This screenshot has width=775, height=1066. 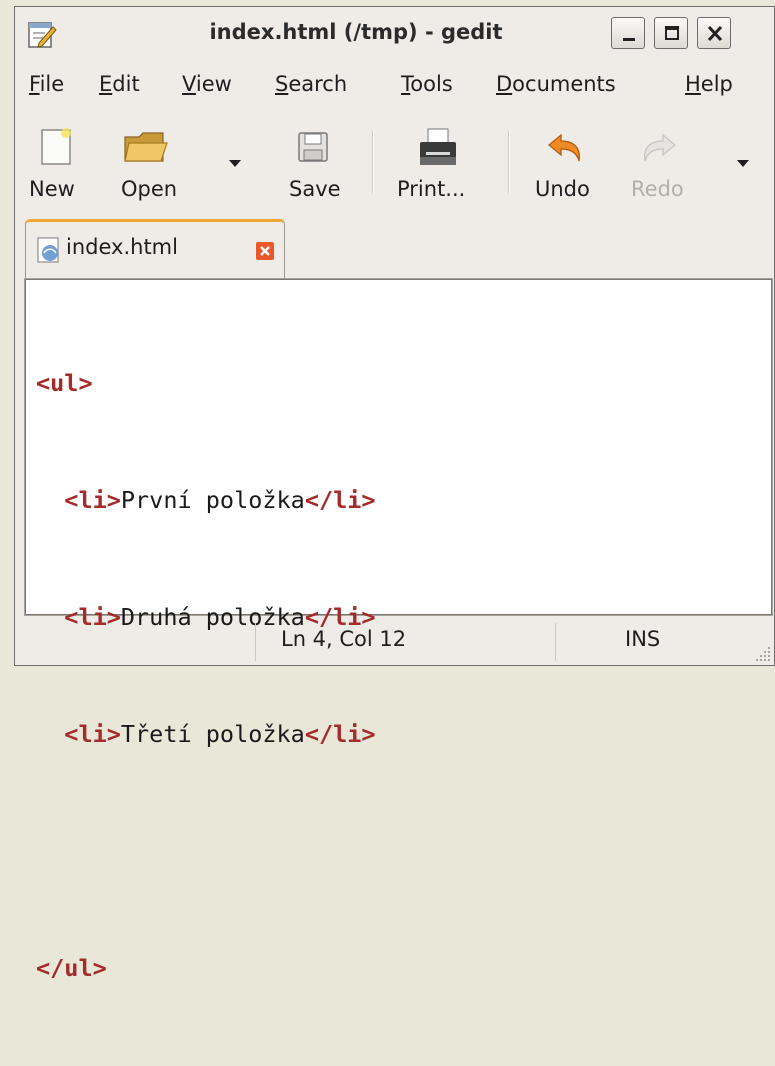 I want to click on close-window-button, so click(x=714, y=33).